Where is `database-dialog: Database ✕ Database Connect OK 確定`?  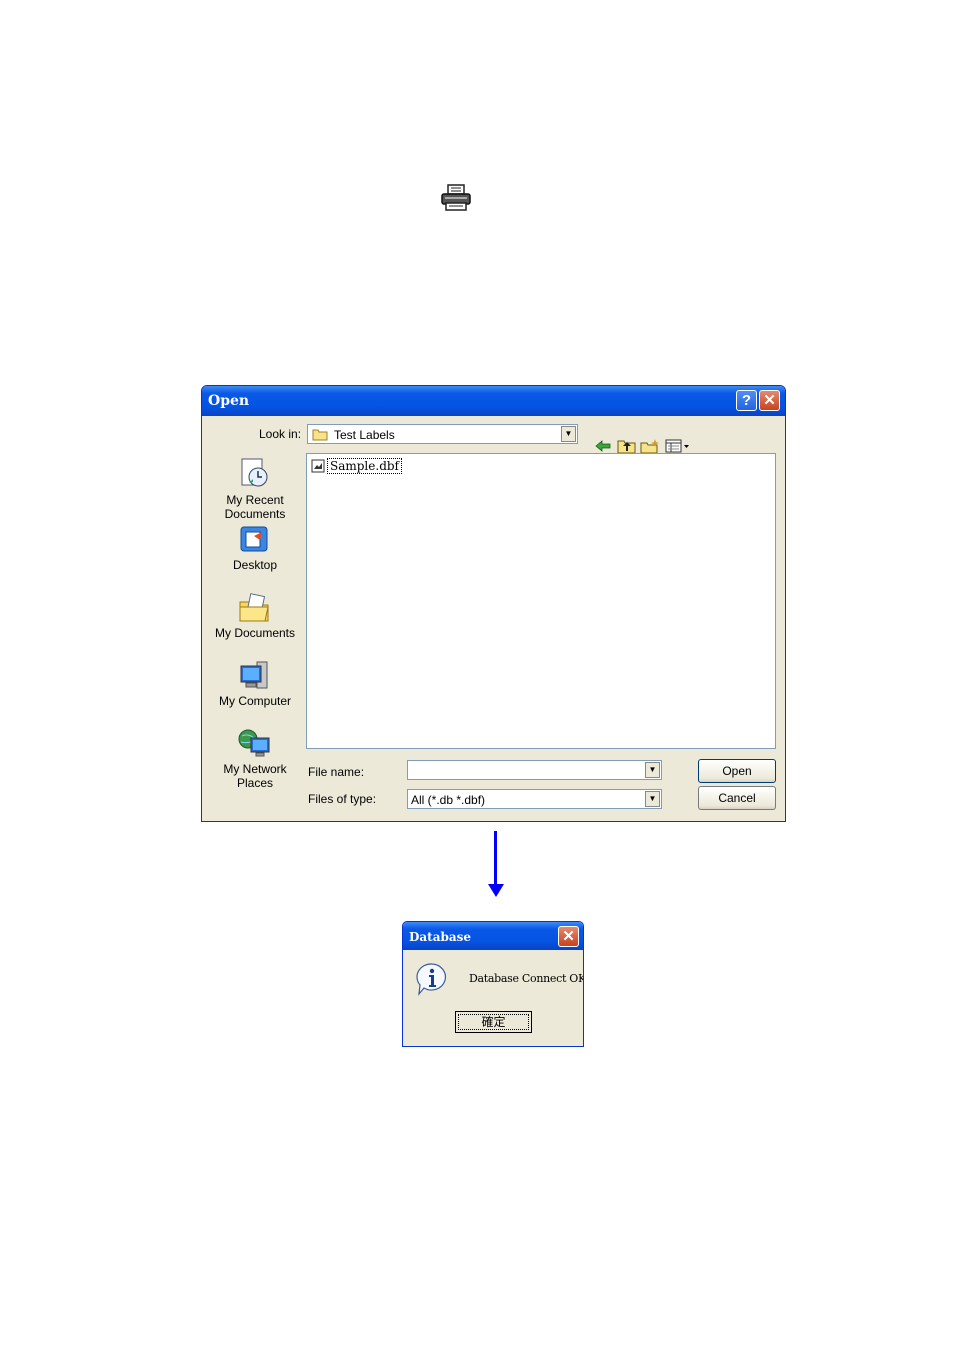
database-dialog: Database ✕ Database Connect OK 確定 is located at coordinates (493, 984).